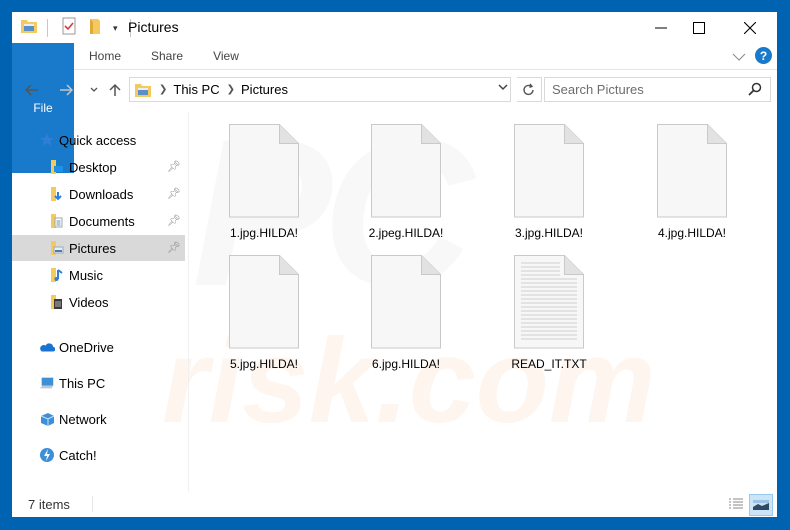  Describe the element at coordinates (196, 89) in the screenshot. I see `breadcrumb-this-pc: This PC` at that location.